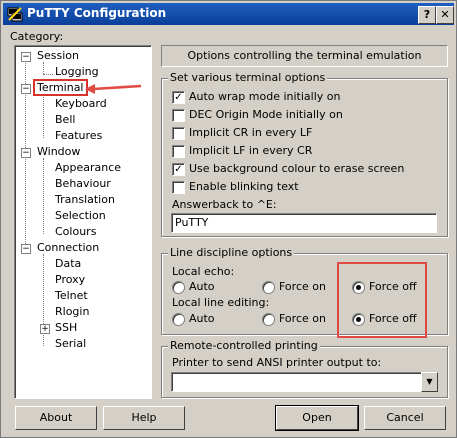 Image resolution: width=457 pixels, height=438 pixels. I want to click on expand-ssh-icon: +, so click(45, 329).